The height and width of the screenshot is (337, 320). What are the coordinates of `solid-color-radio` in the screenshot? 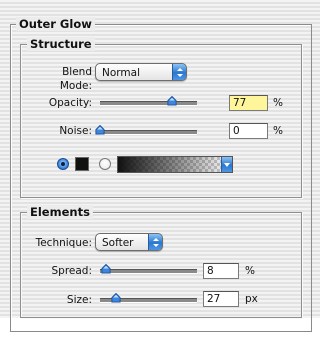 It's located at (63, 164).